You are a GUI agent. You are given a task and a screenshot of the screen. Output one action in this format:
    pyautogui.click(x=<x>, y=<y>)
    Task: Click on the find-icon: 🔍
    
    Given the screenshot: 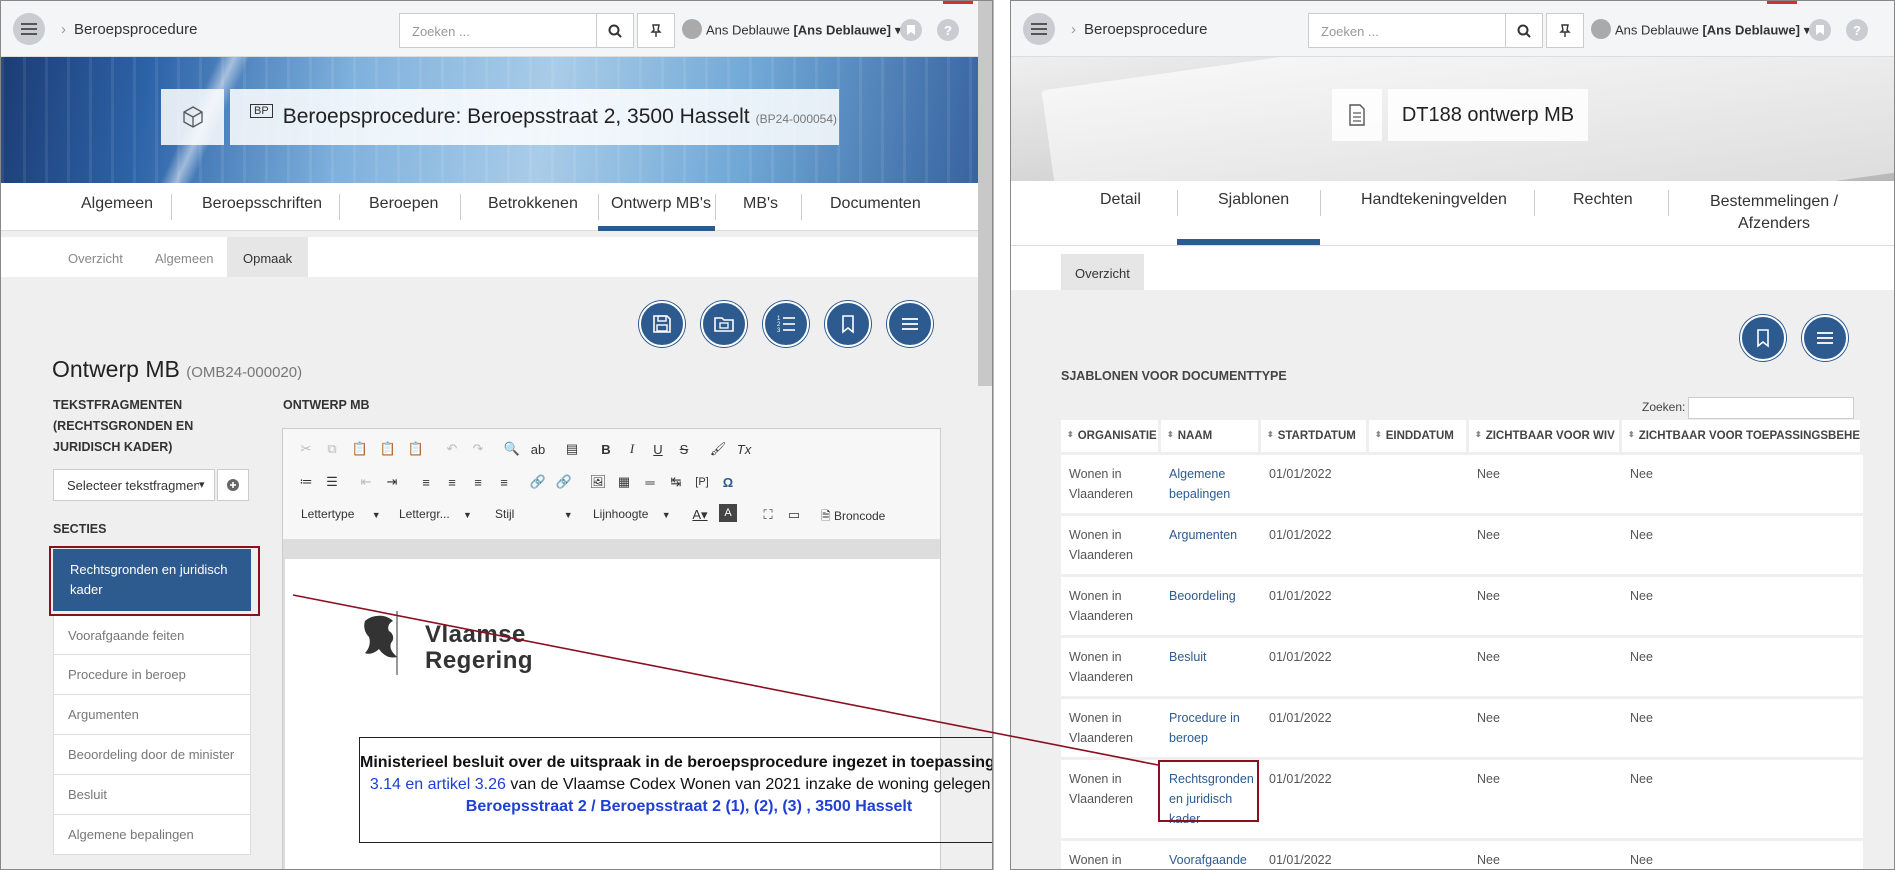 What is the action you would take?
    pyautogui.click(x=512, y=449)
    